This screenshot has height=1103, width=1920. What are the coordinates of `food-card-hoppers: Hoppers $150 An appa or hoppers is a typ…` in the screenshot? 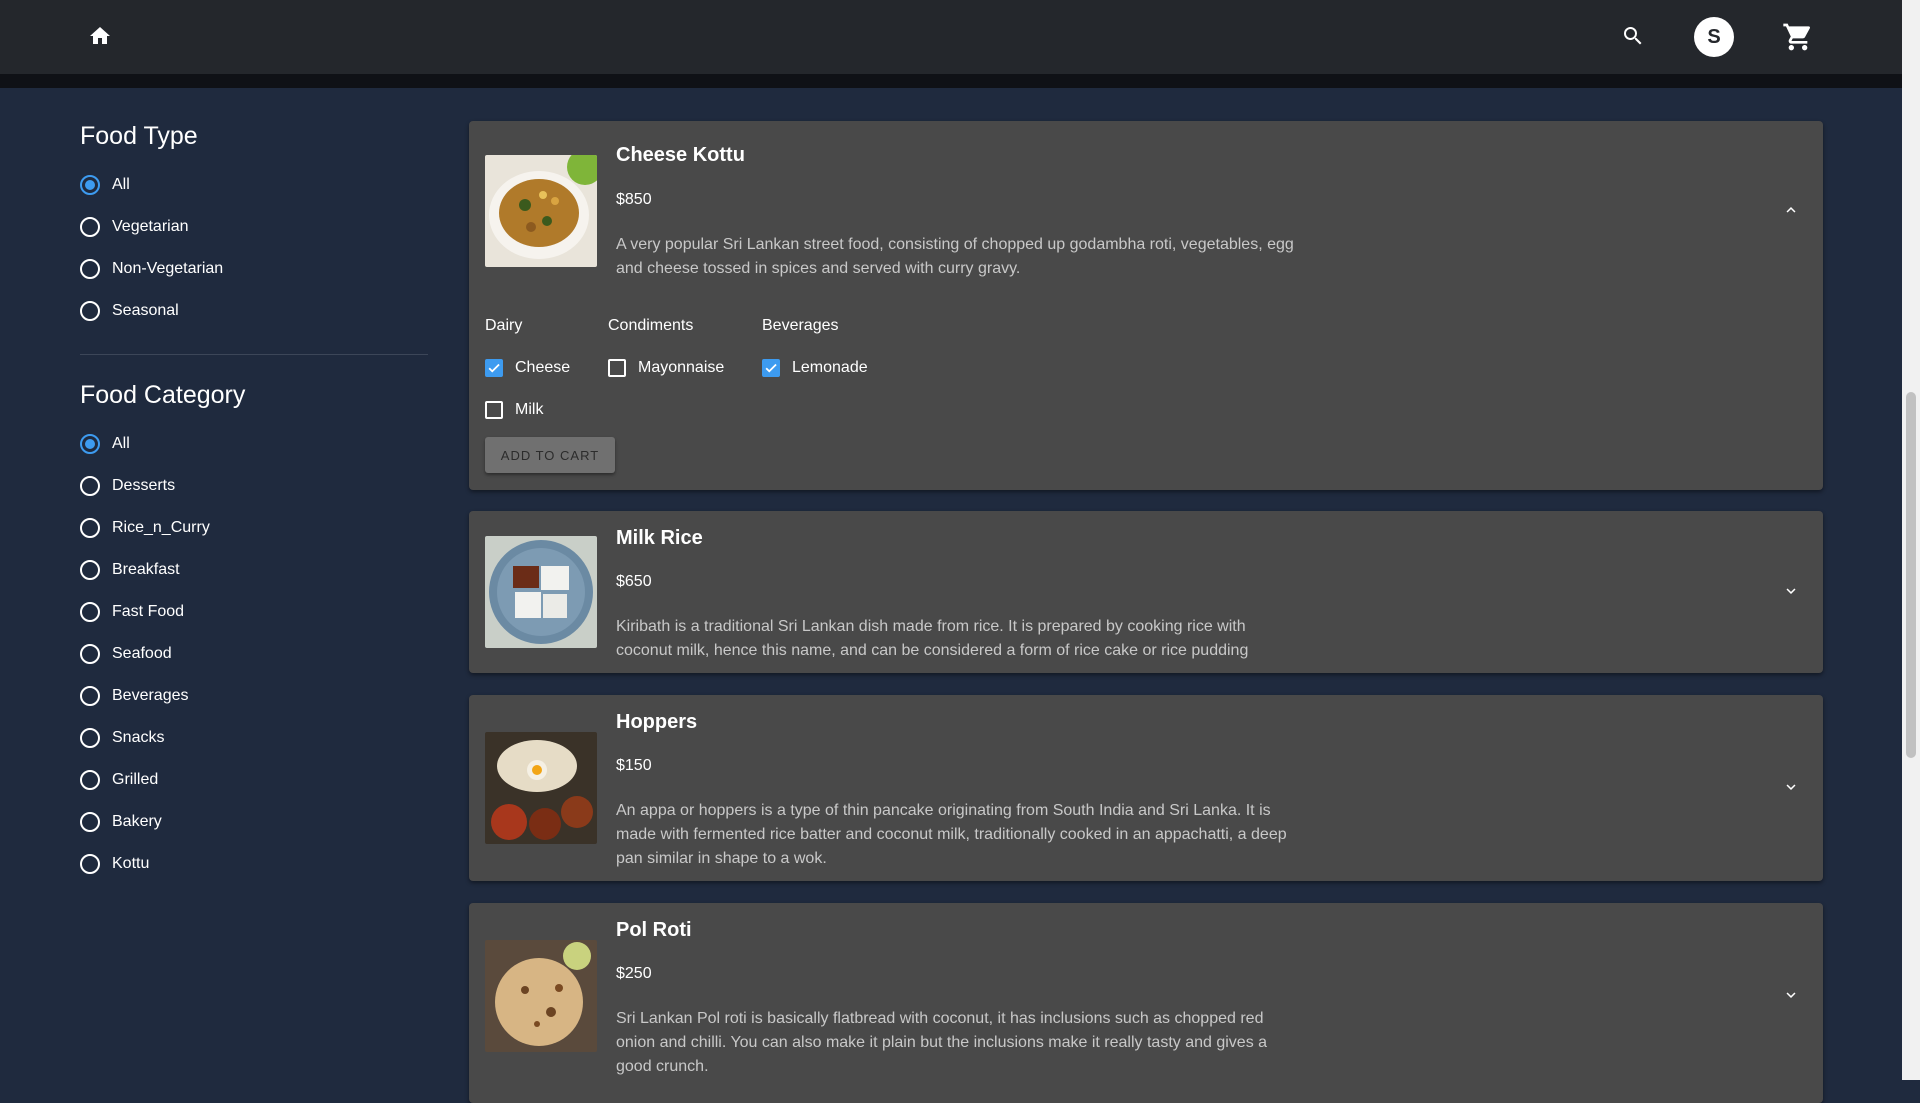 It's located at (1146, 788).